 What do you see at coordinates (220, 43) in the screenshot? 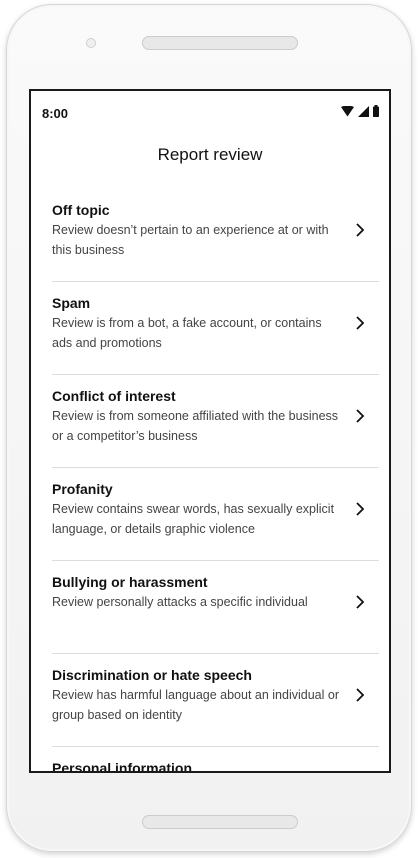
I see `top-speaker` at bounding box center [220, 43].